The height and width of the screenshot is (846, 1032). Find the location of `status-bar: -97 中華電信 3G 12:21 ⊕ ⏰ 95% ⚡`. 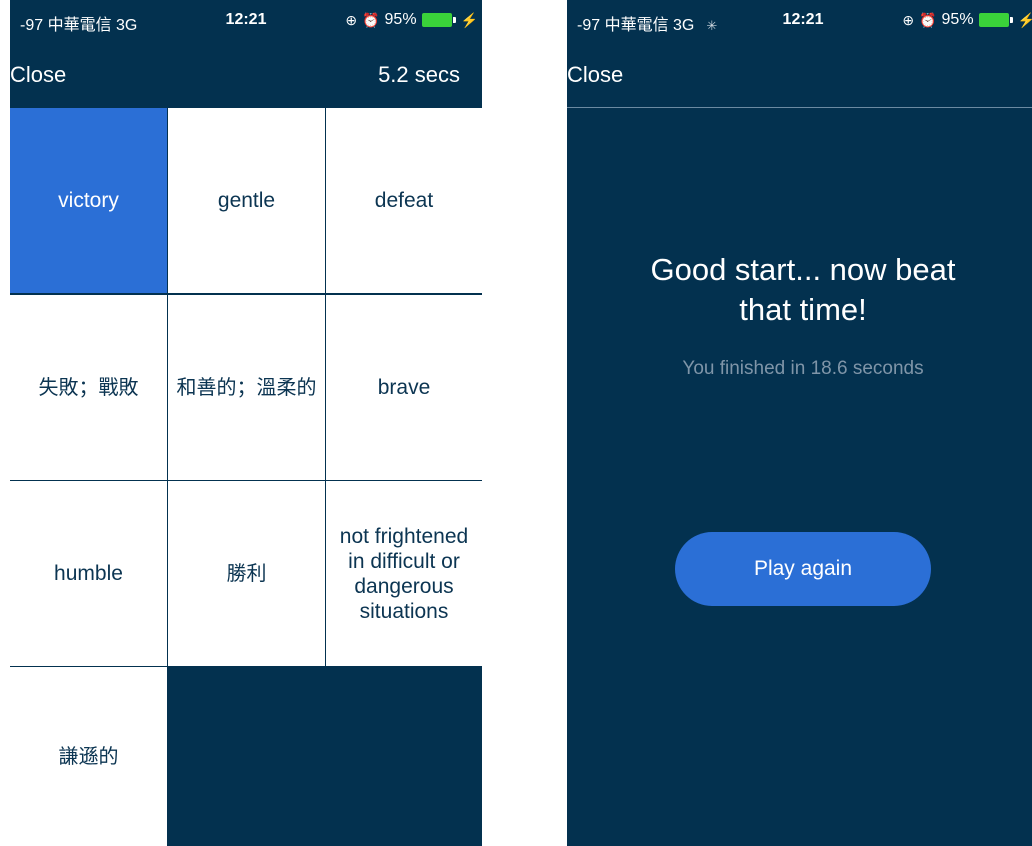

status-bar: -97 中華電信 3G 12:21 ⊕ ⏰ 95% ⚡ is located at coordinates (246, 20).